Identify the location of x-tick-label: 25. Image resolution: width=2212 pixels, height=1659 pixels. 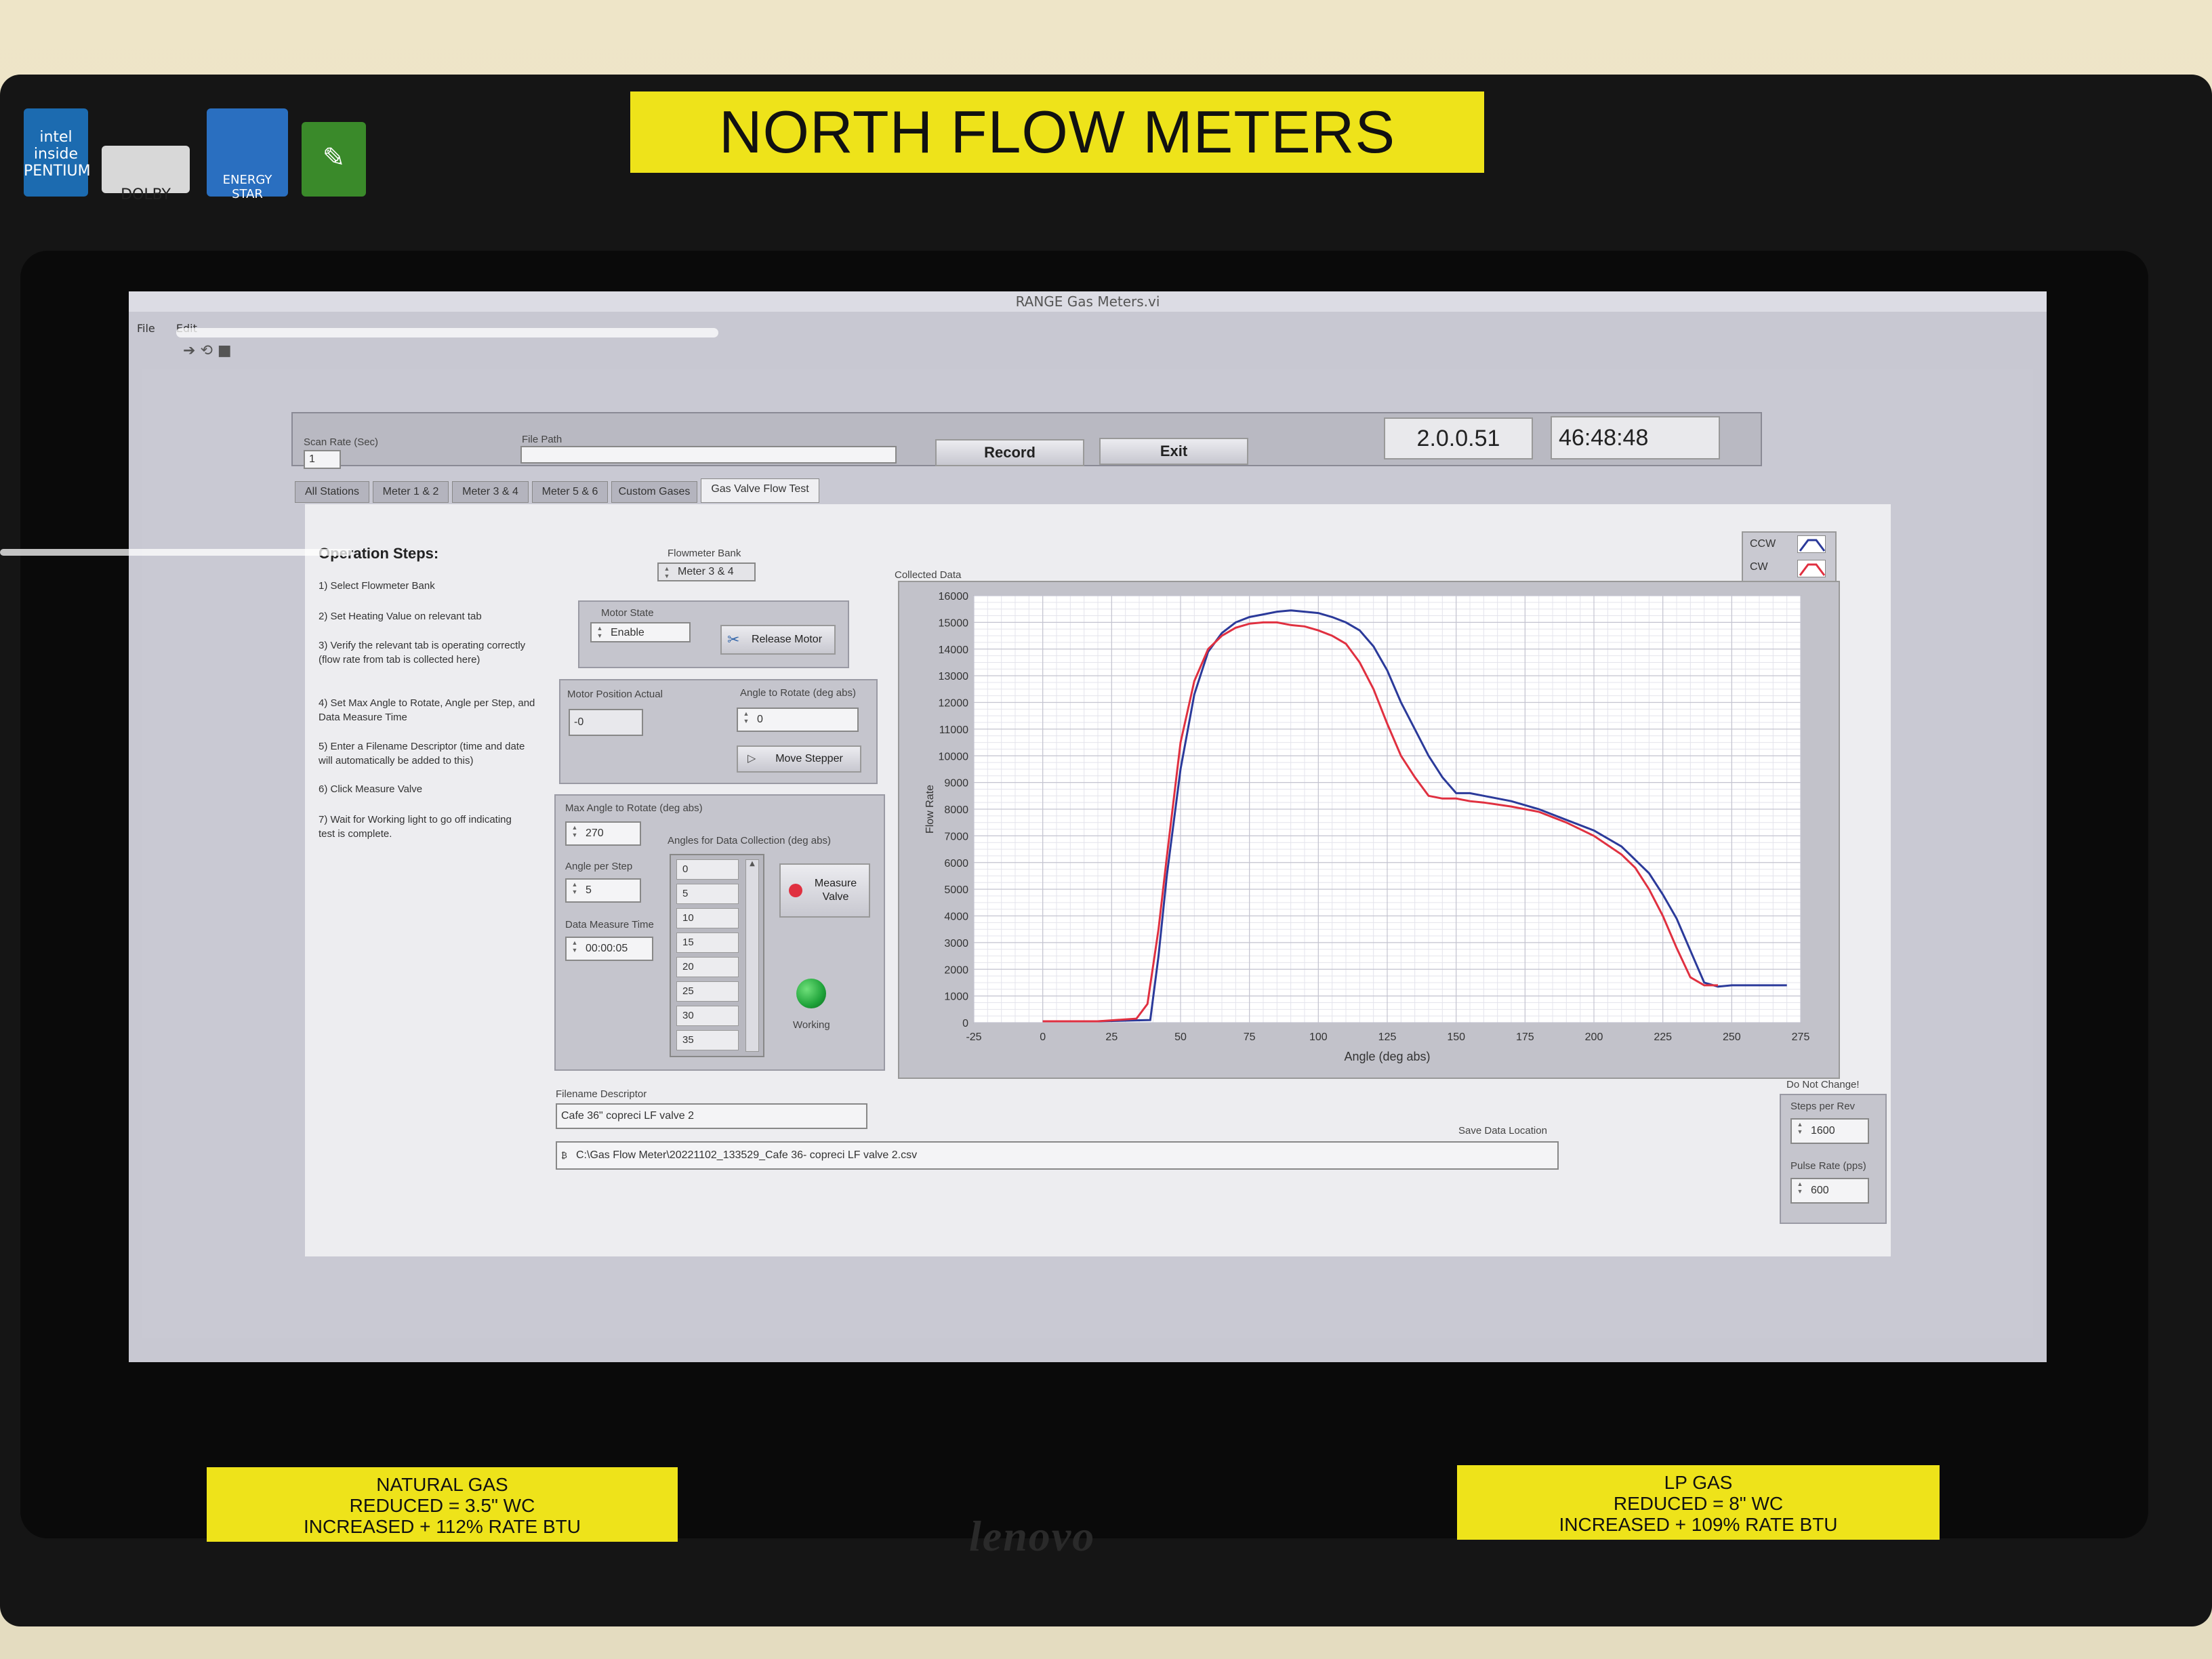
(1111, 1037).